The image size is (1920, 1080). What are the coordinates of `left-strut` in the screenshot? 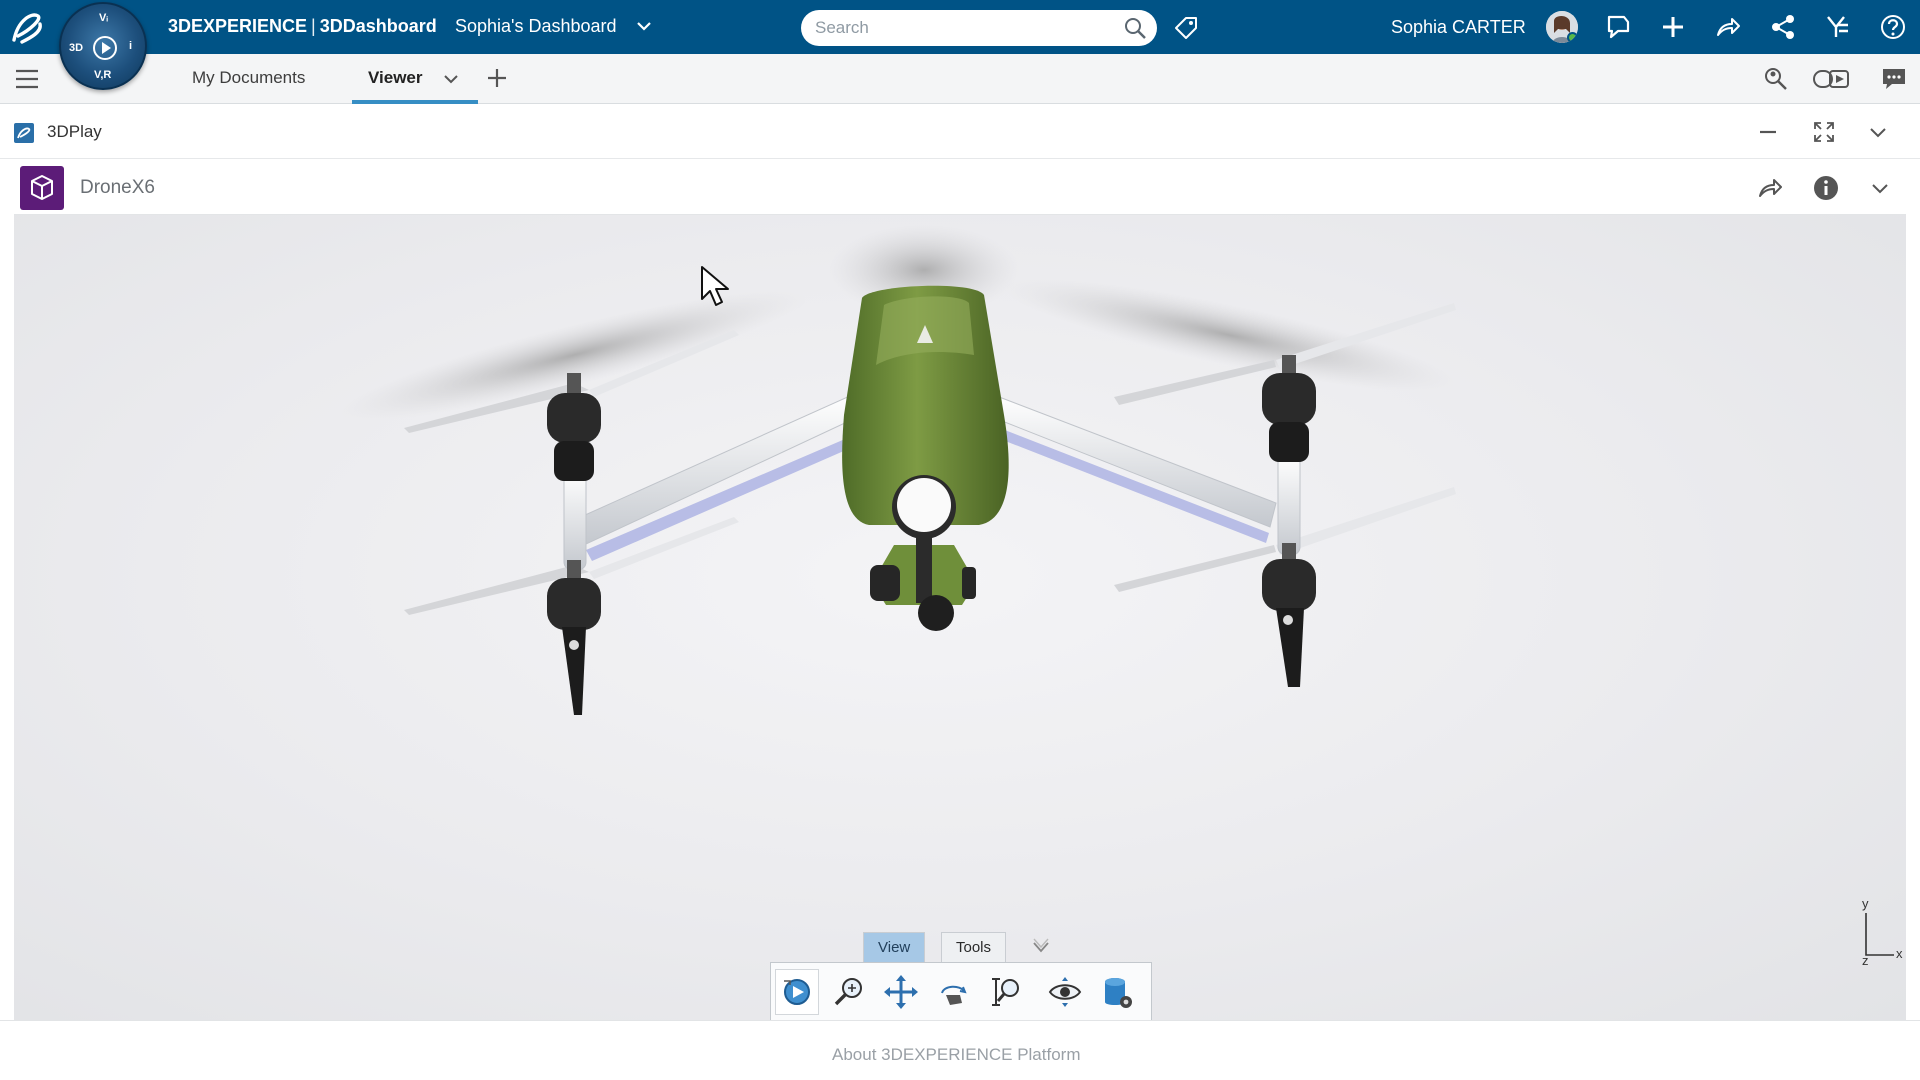 It's located at (575, 520).